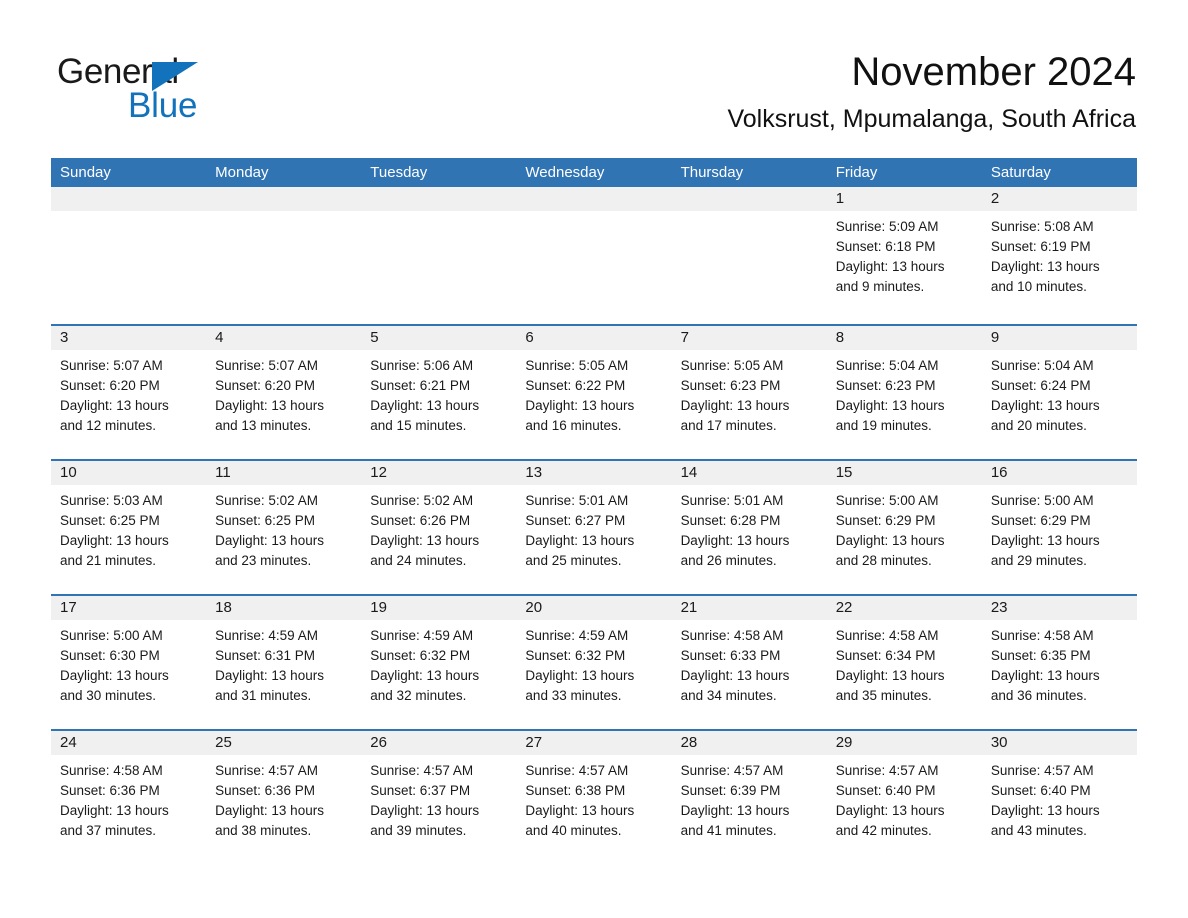  I want to click on day-number: 16, so click(1059, 473).